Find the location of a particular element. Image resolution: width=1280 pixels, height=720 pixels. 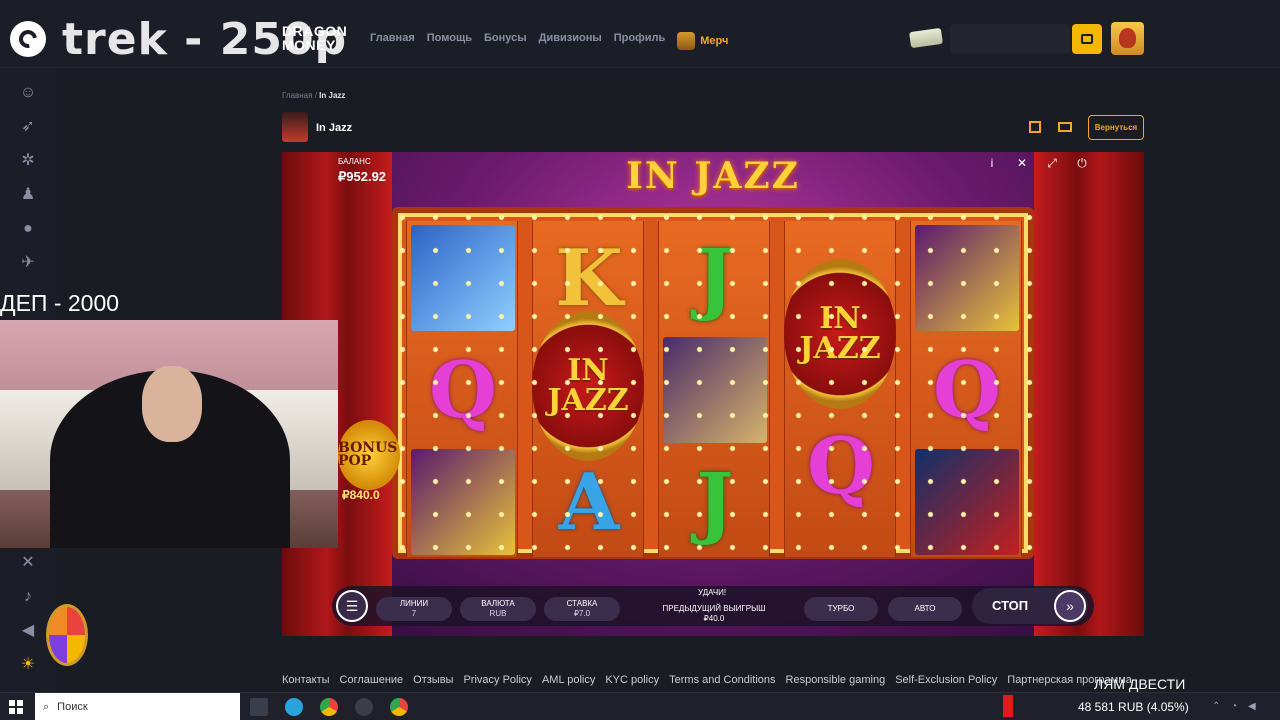

indicator-bar is located at coordinates (1008, 706).